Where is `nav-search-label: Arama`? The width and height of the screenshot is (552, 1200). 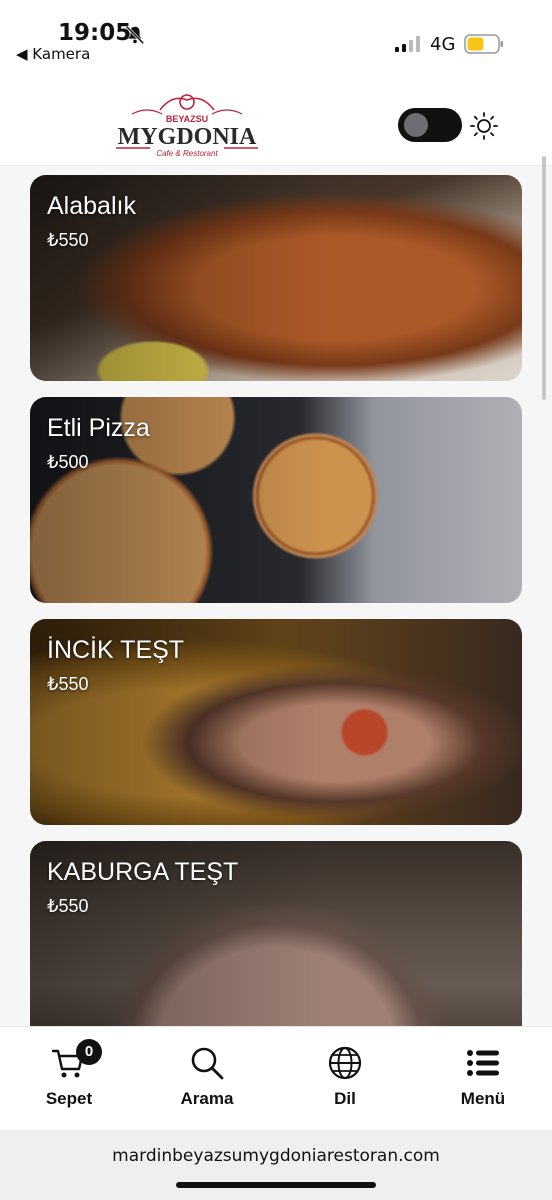
nav-search-label: Arama is located at coordinates (207, 1098).